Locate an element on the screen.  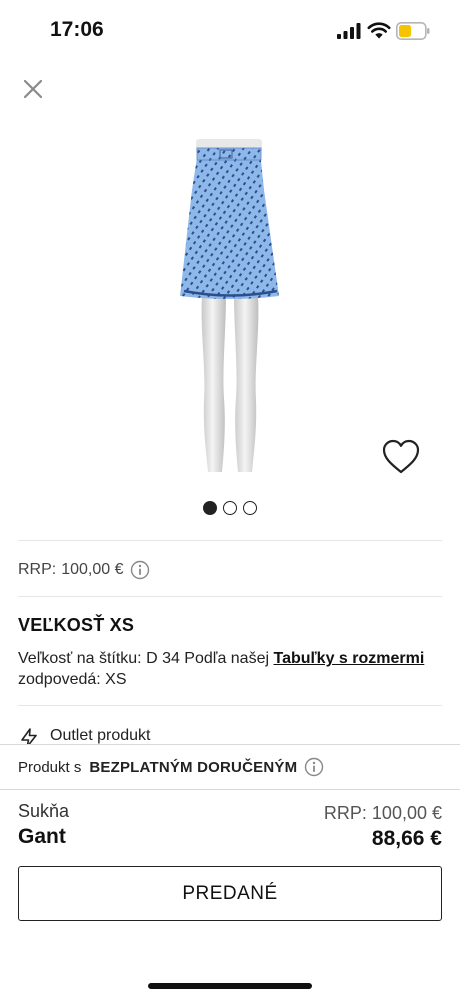
rrp-row: RRP: 100,00 € is located at coordinates (84, 570).